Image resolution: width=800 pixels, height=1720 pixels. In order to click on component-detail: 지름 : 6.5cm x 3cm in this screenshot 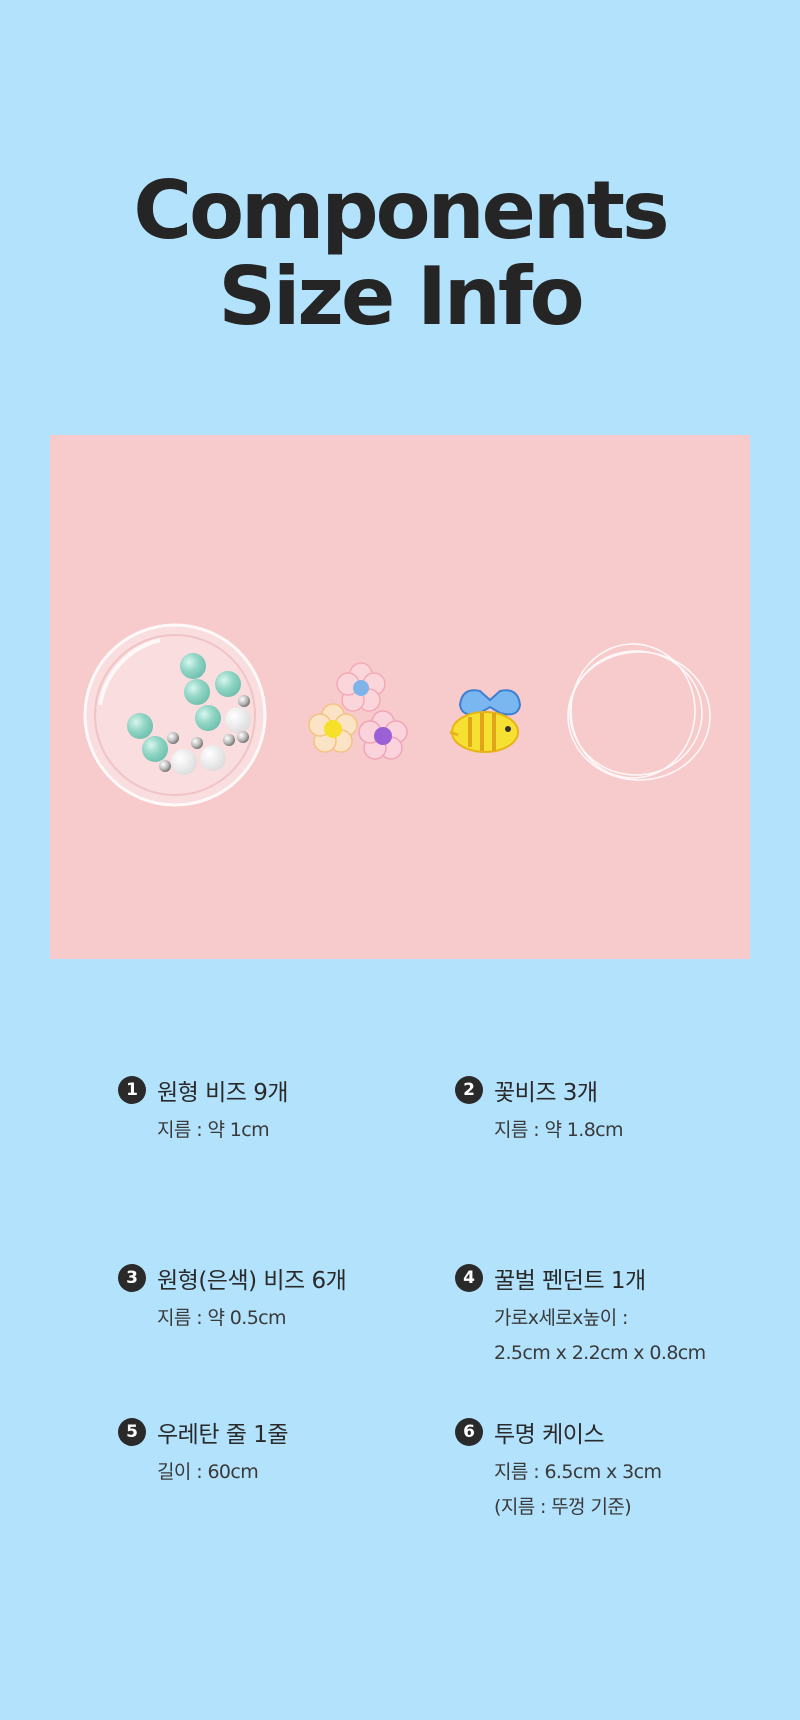, I will do `click(578, 1472)`.